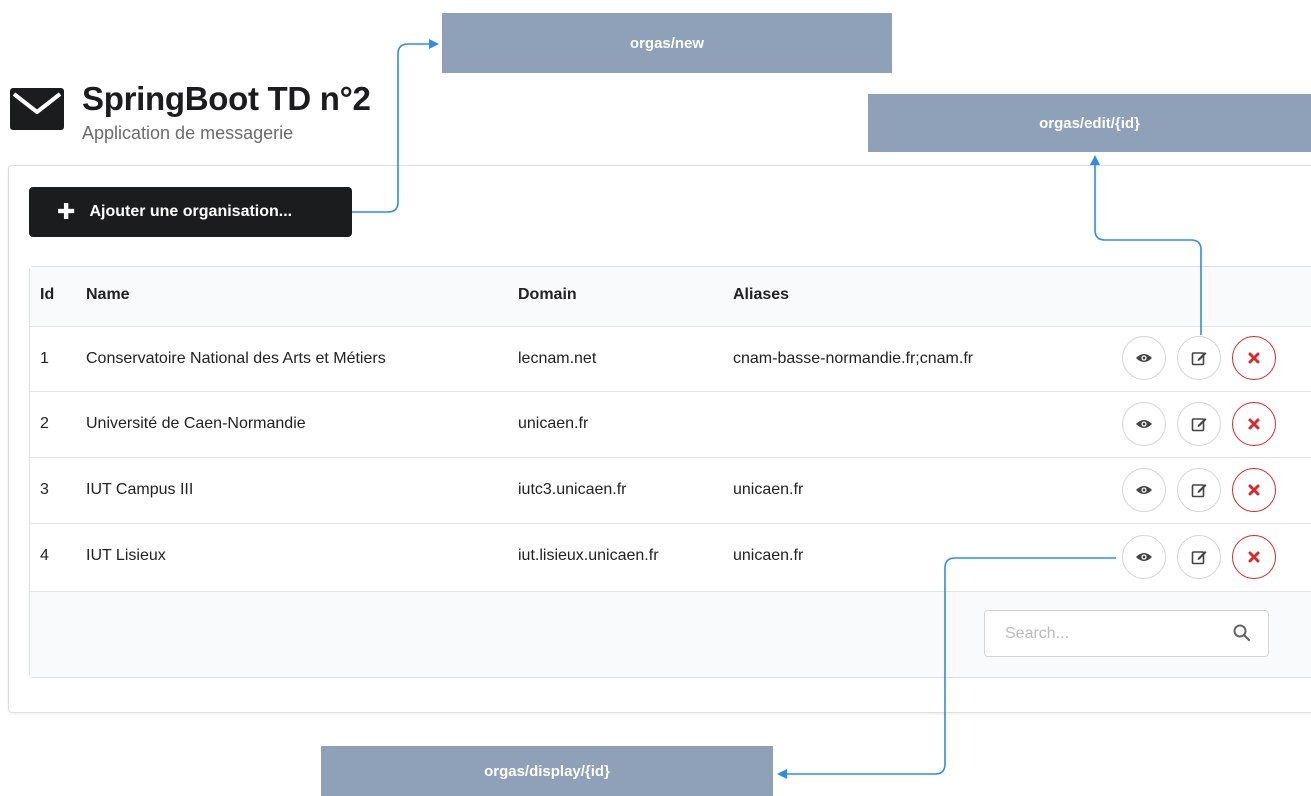 Image resolution: width=1311 pixels, height=796 pixels. What do you see at coordinates (37, 109) in the screenshot?
I see `envelope-icon` at bounding box center [37, 109].